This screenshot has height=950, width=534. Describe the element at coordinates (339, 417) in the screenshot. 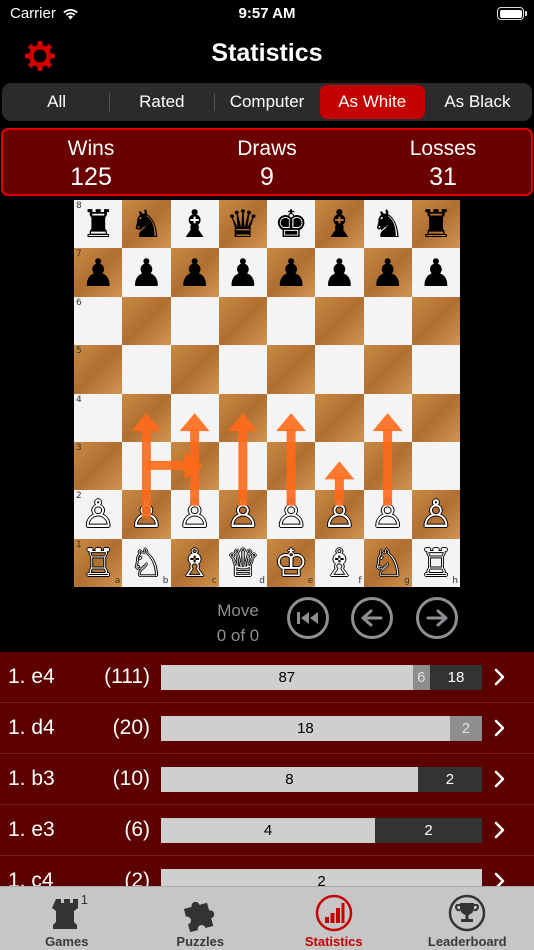

I see `square-f4` at that location.